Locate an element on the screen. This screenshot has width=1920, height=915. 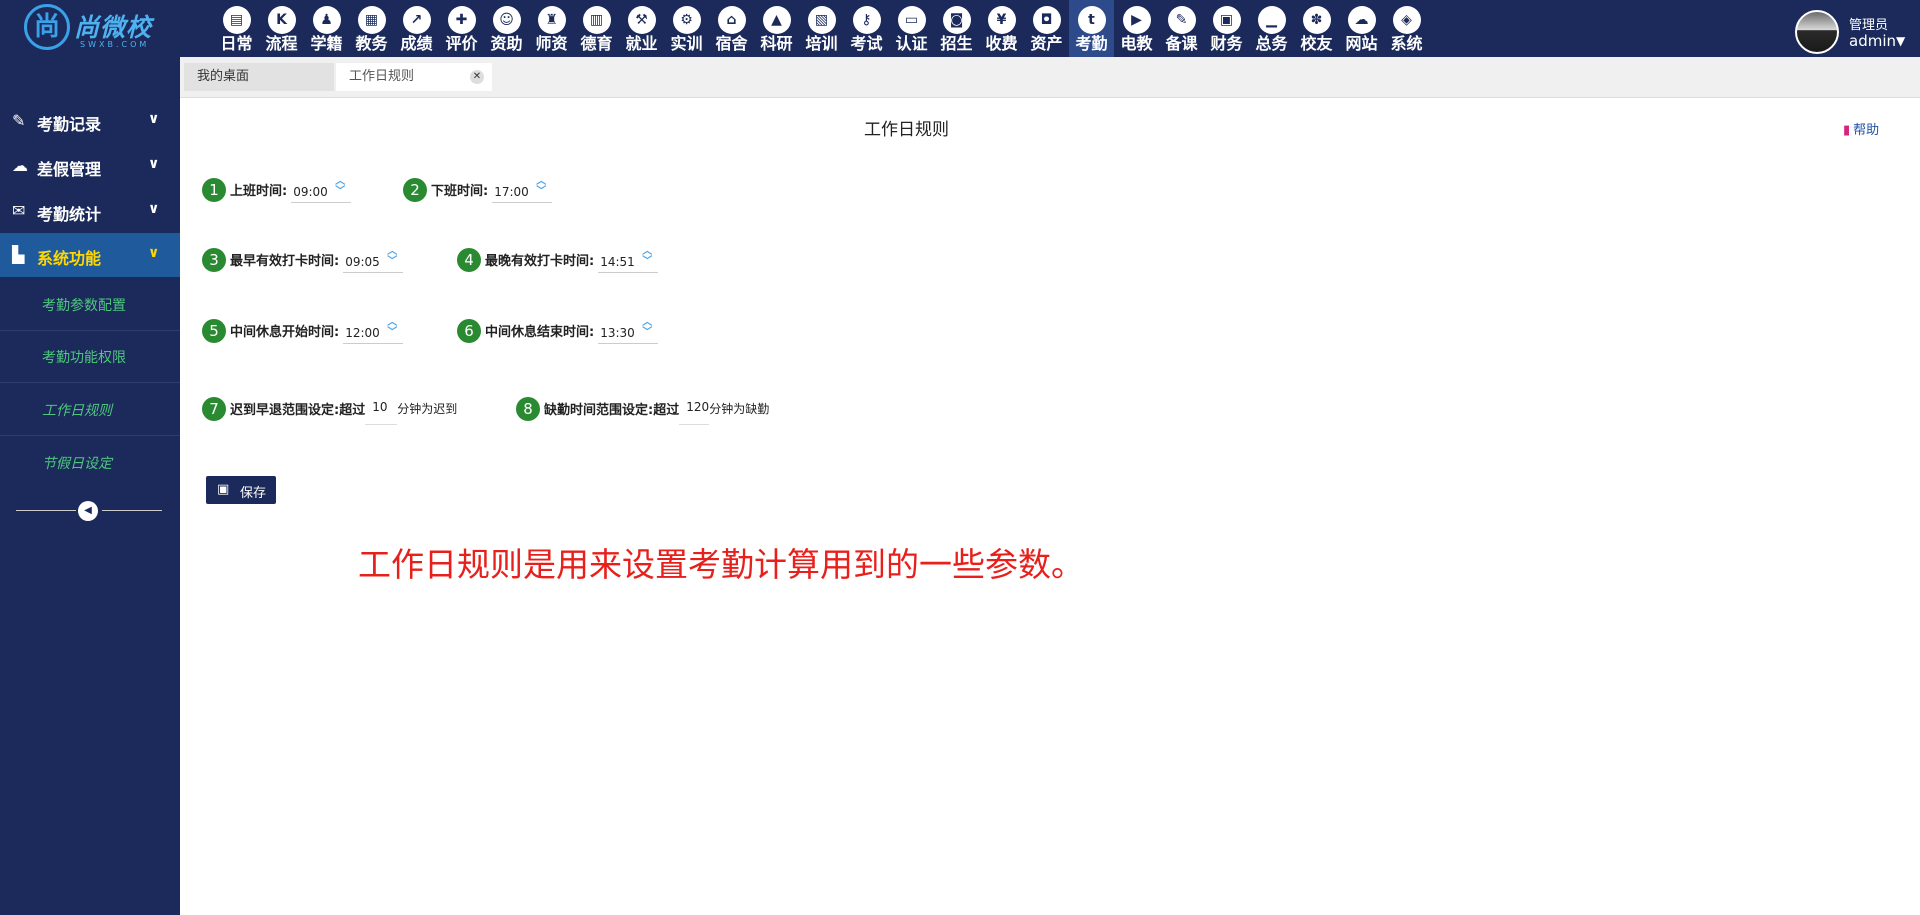
nav-item-0: ▤ 日常 is located at coordinates (236, 28).